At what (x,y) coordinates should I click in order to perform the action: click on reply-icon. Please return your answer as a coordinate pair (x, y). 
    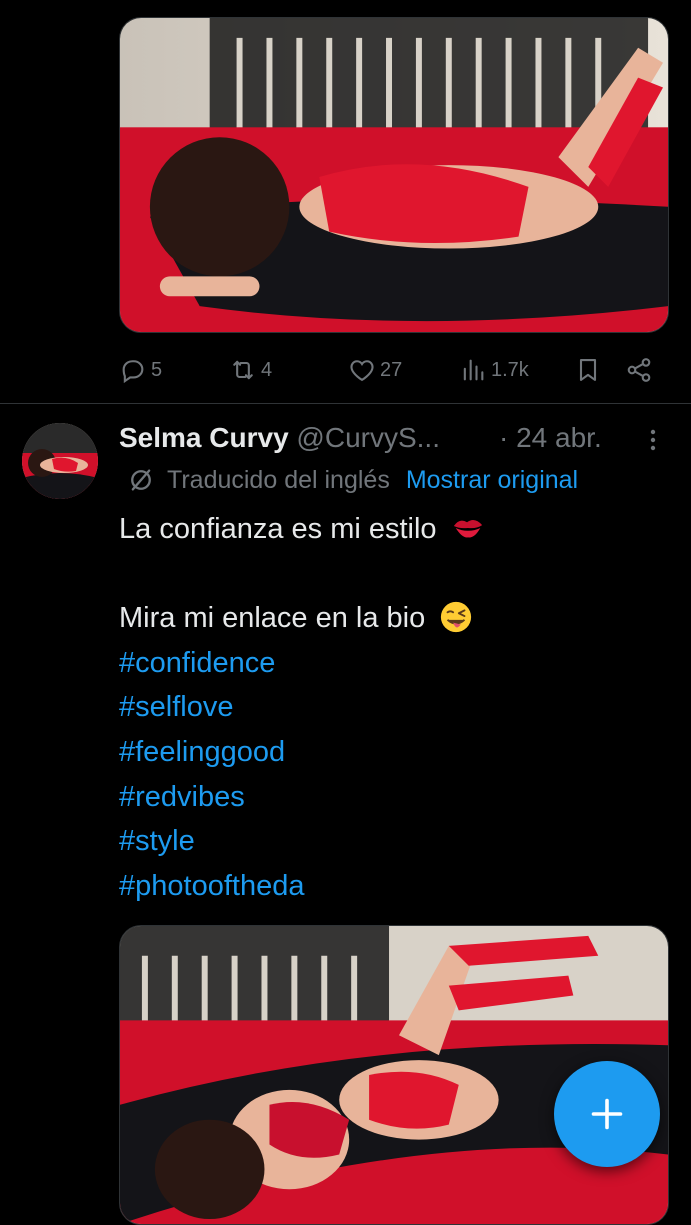
    Looking at the image, I should click on (133, 372).